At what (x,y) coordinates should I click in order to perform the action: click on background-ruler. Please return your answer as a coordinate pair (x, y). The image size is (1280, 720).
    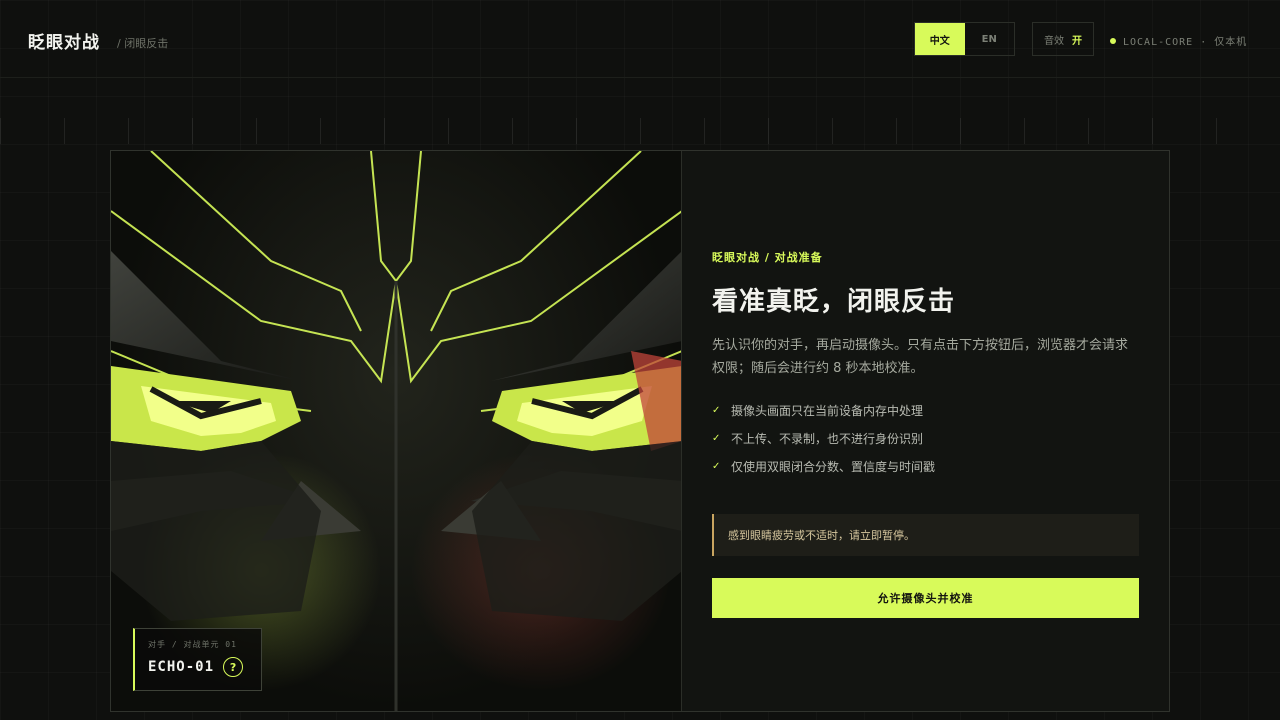
    Looking at the image, I should click on (640, 131).